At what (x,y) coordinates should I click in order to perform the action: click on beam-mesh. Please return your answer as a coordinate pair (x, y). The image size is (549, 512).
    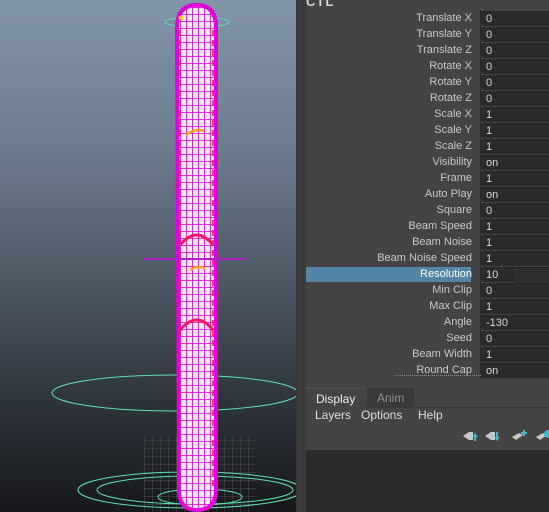
    Looking at the image, I should click on (196, 257).